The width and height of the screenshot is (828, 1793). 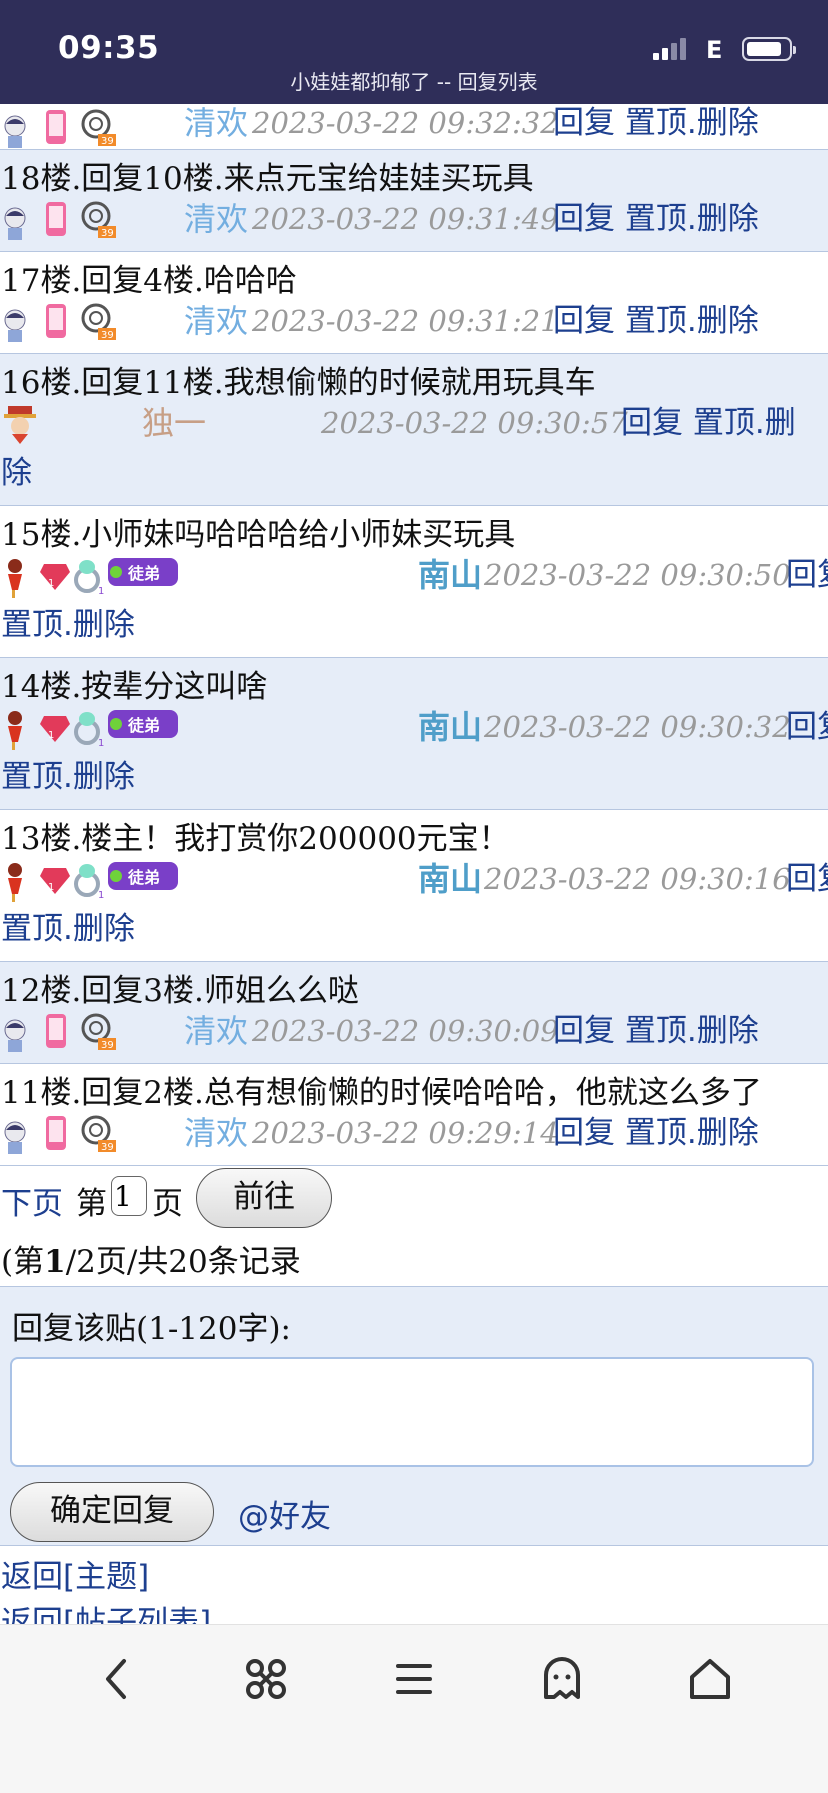 I want to click on delete-link: 删, so click(x=780, y=423).